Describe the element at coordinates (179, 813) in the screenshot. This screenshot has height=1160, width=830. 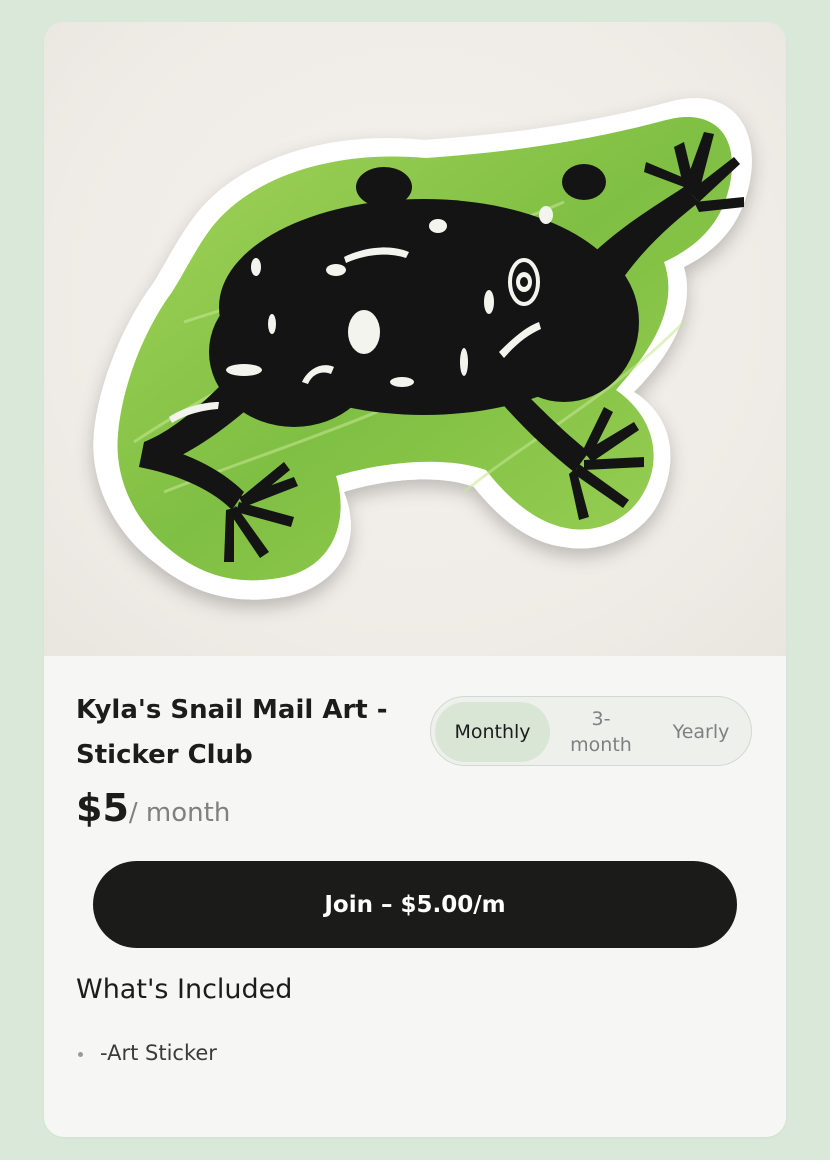
I see `price-period: / month` at that location.